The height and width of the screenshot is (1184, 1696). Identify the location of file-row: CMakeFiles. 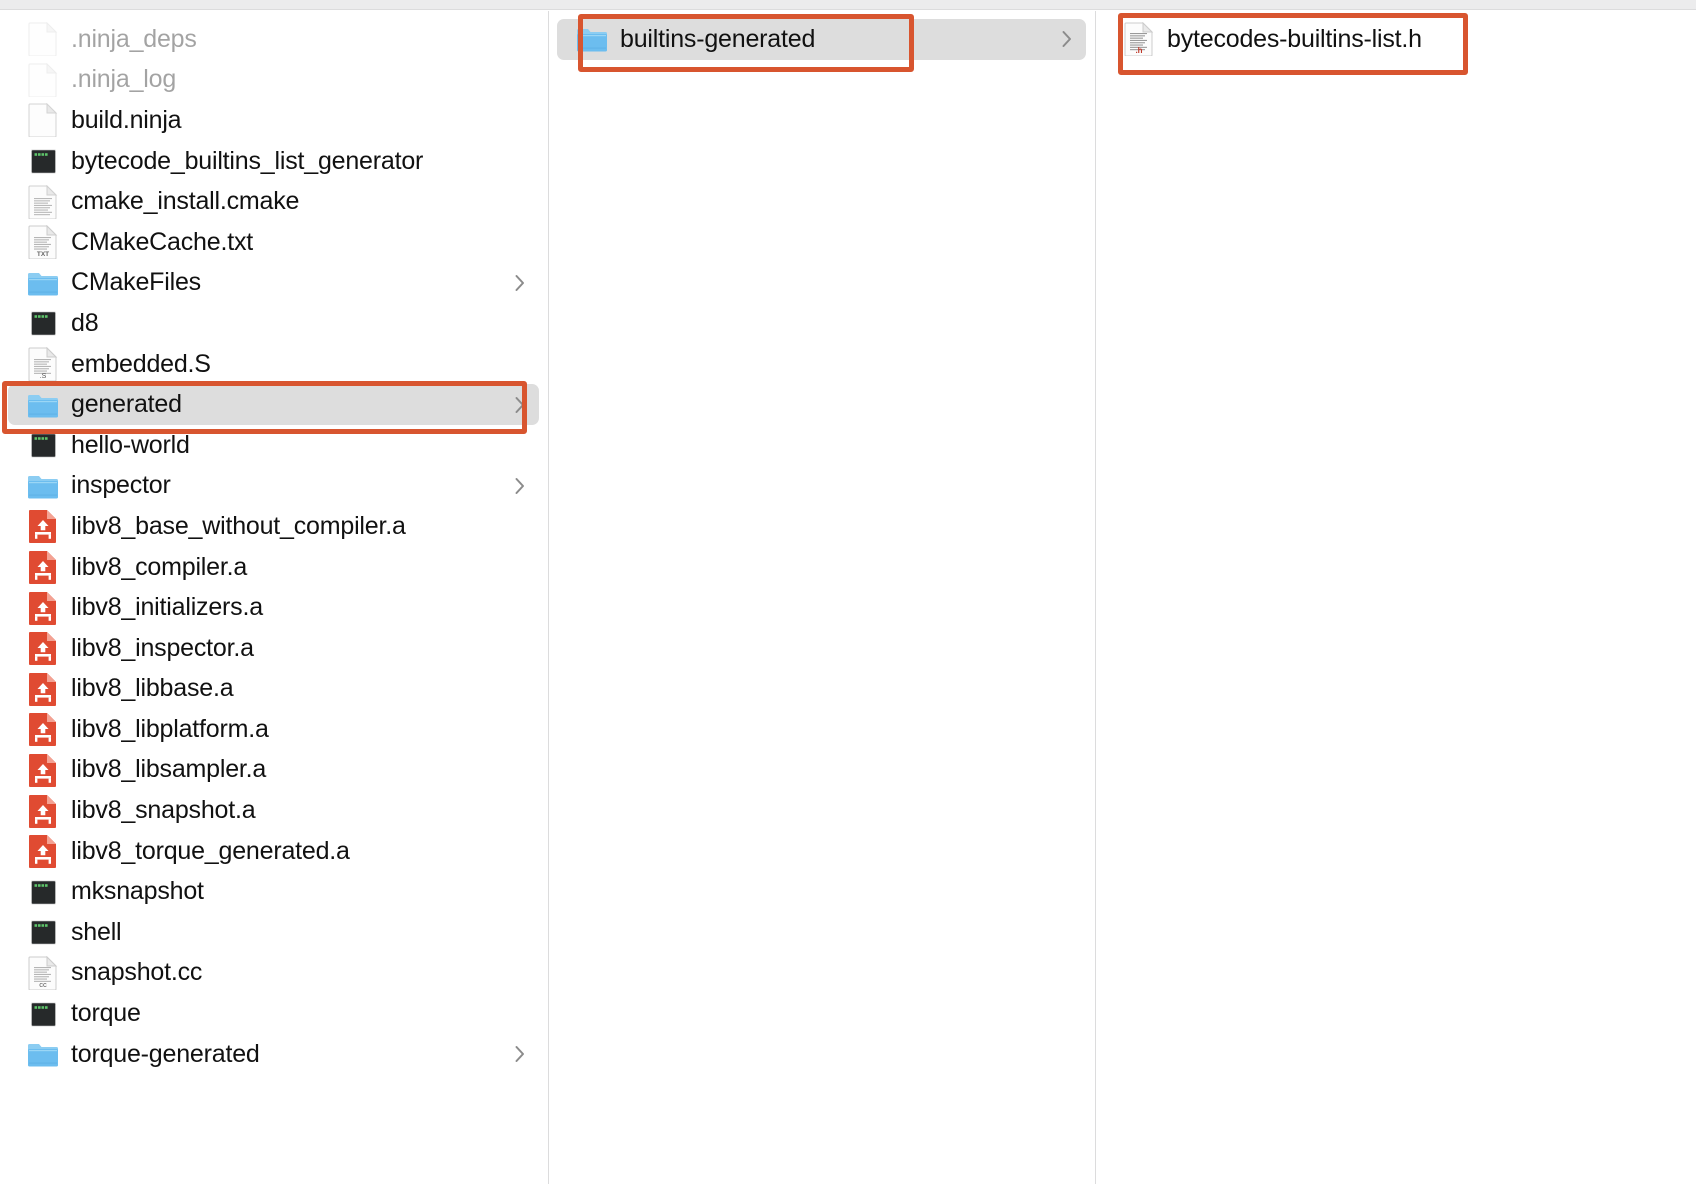
(273, 283).